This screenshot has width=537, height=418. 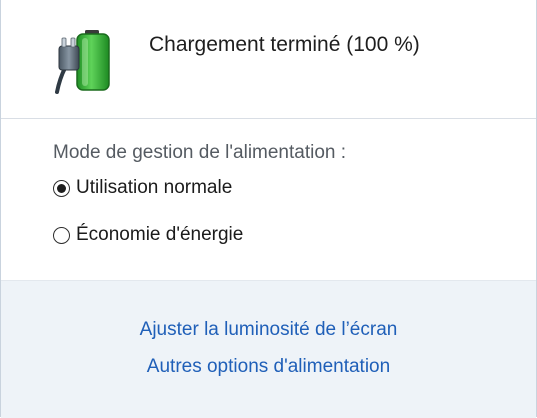 What do you see at coordinates (268, 367) in the screenshot?
I see `more-power-options-link: Autres options d'alimentation` at bounding box center [268, 367].